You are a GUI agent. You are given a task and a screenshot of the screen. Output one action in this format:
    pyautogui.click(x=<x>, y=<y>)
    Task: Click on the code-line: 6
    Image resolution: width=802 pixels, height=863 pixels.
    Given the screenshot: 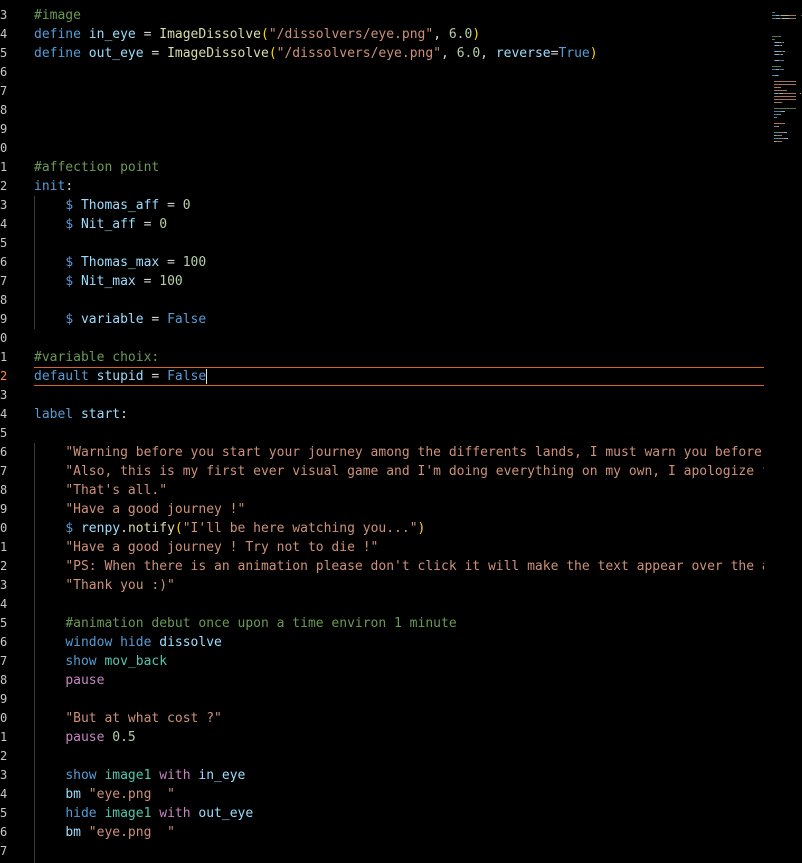 What is the action you would take?
    pyautogui.click(x=382, y=72)
    